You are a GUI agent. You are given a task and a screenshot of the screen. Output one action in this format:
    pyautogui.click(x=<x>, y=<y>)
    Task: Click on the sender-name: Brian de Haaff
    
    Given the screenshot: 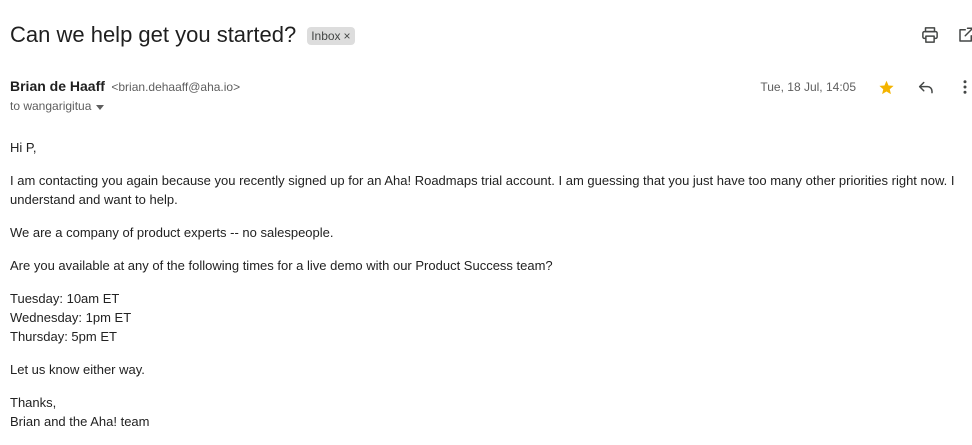 What is the action you would take?
    pyautogui.click(x=57, y=86)
    